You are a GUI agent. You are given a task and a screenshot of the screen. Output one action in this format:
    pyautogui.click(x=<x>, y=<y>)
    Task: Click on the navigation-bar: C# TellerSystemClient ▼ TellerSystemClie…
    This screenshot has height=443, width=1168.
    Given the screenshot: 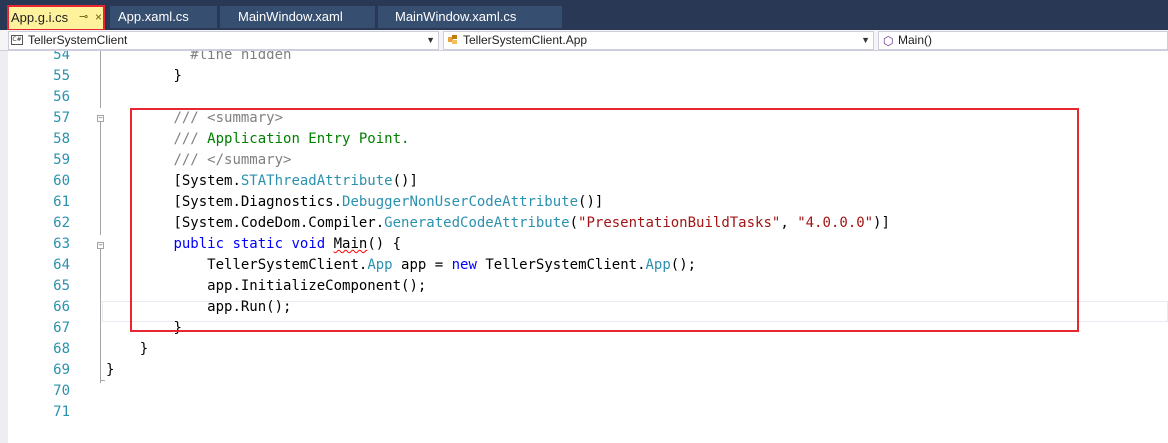 What is the action you would take?
    pyautogui.click(x=584, y=40)
    